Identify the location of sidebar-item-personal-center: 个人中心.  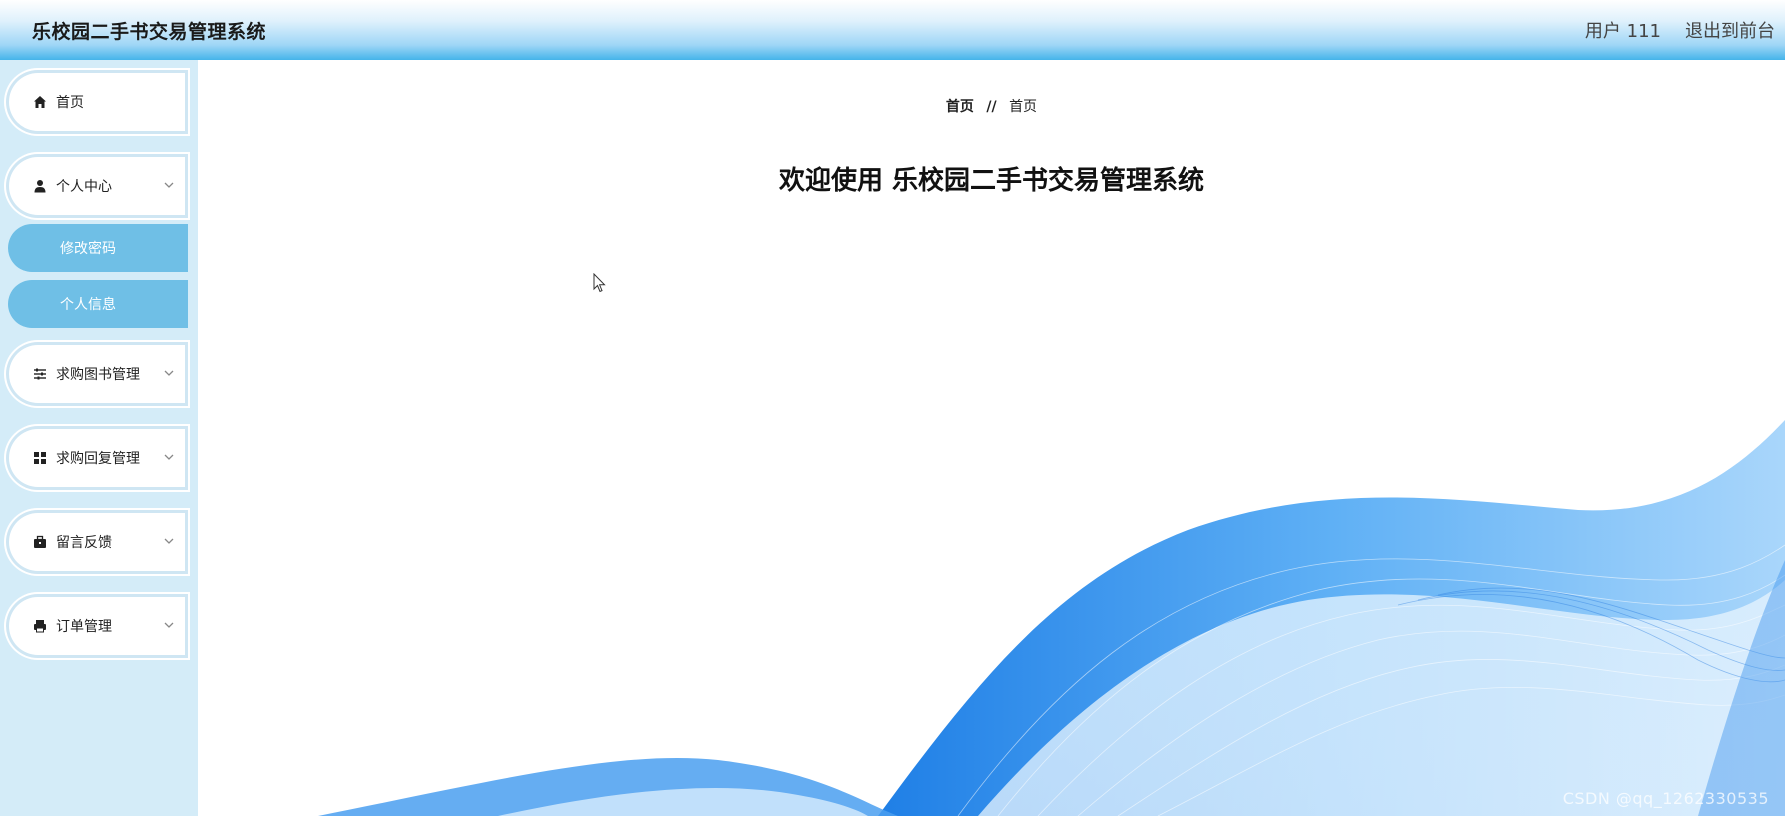
(97, 186).